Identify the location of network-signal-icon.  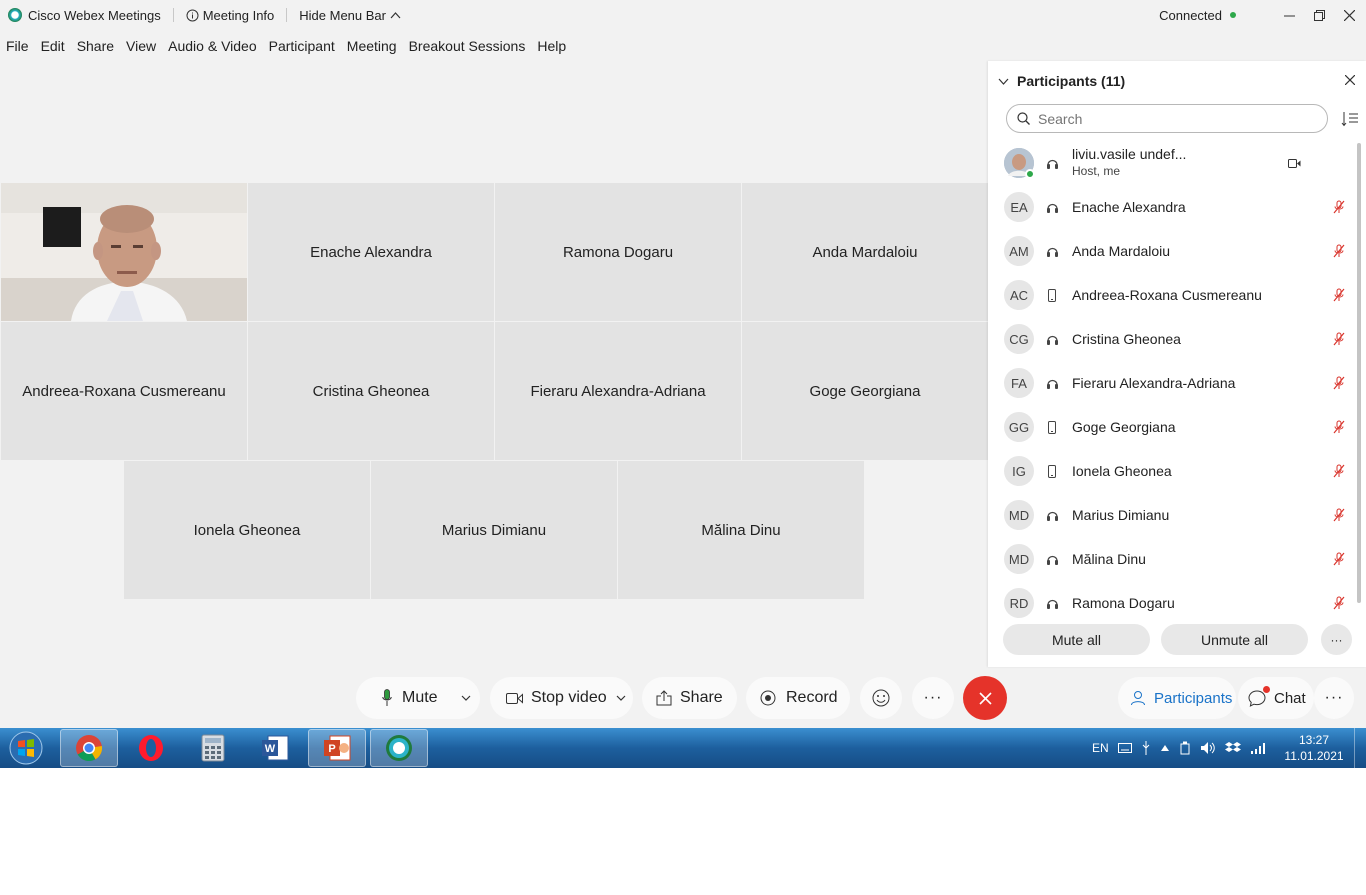
(1258, 748).